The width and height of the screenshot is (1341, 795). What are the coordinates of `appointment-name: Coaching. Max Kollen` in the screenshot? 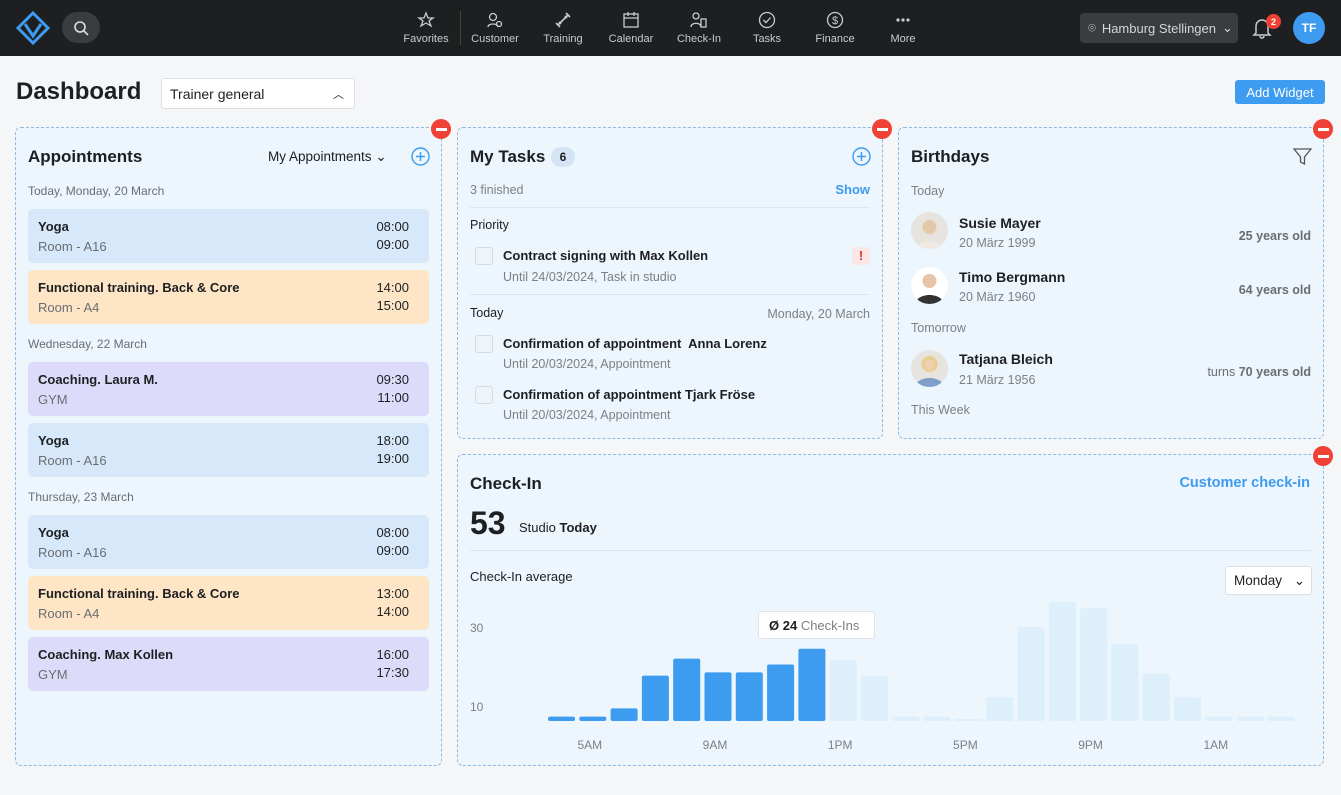 It's located at (106, 654).